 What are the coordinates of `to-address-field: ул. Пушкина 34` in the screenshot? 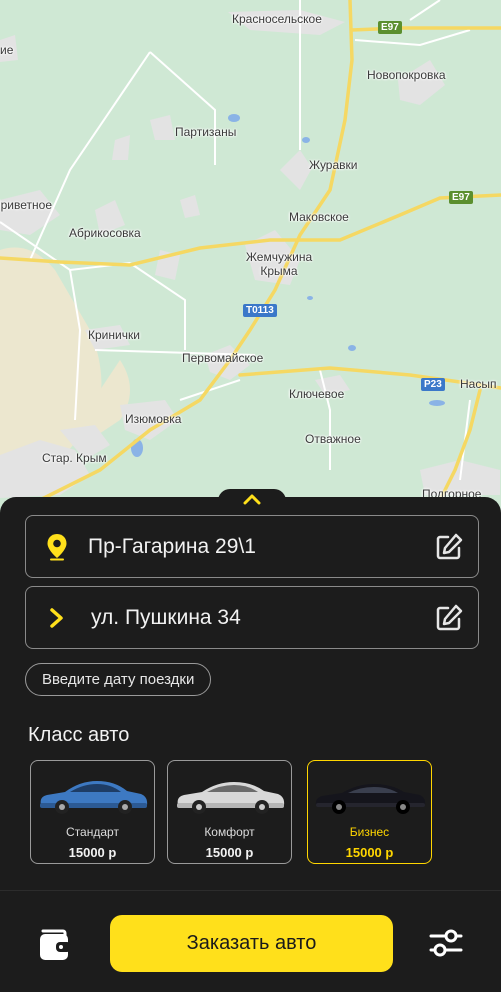 It's located at (252, 617).